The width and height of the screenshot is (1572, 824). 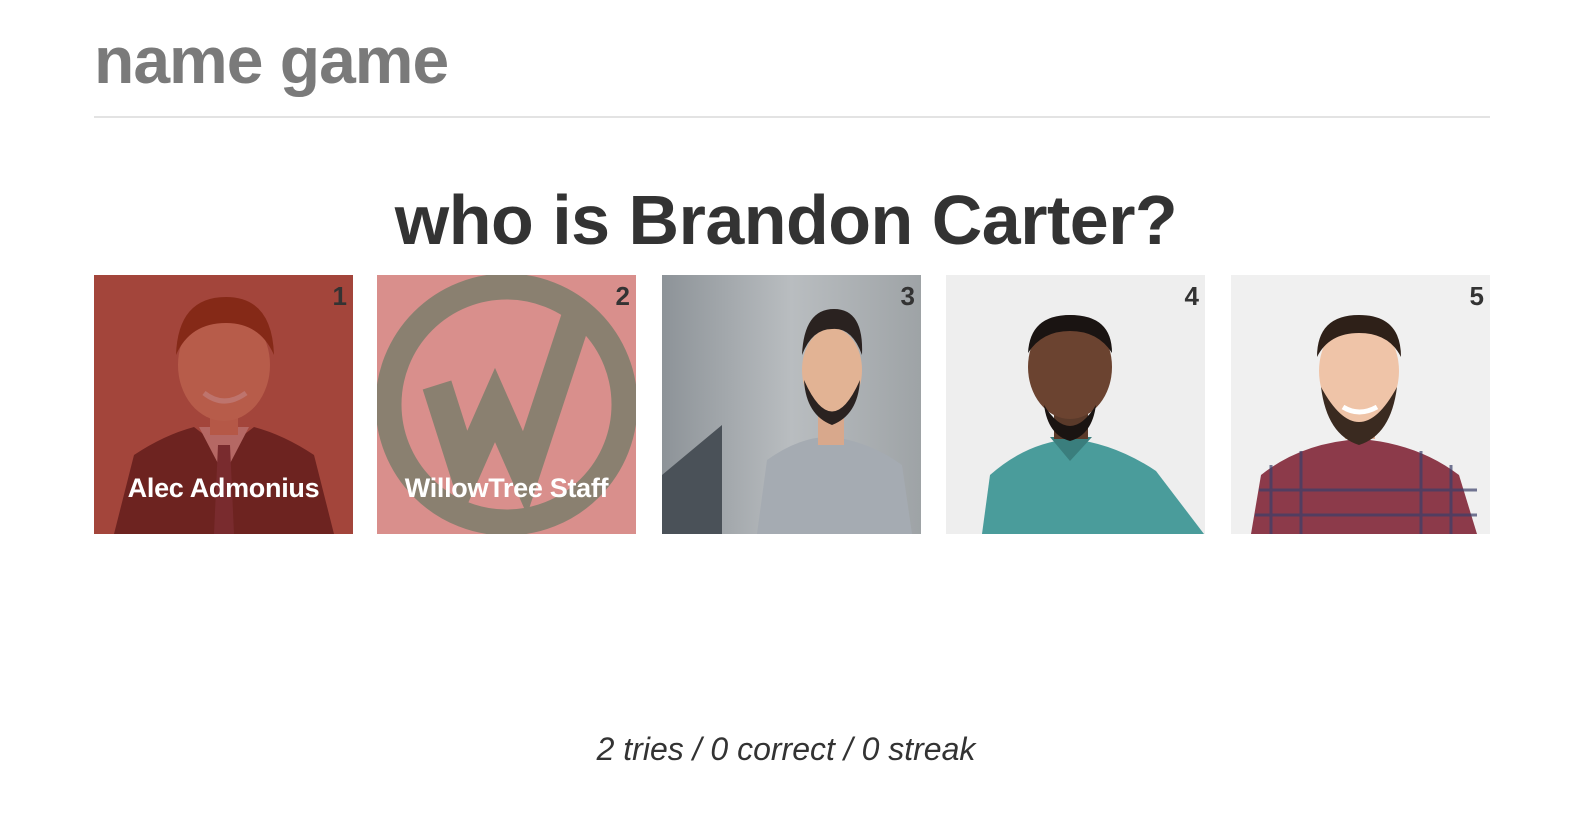 I want to click on headshot-tile-5: 5, so click(x=1360, y=404).